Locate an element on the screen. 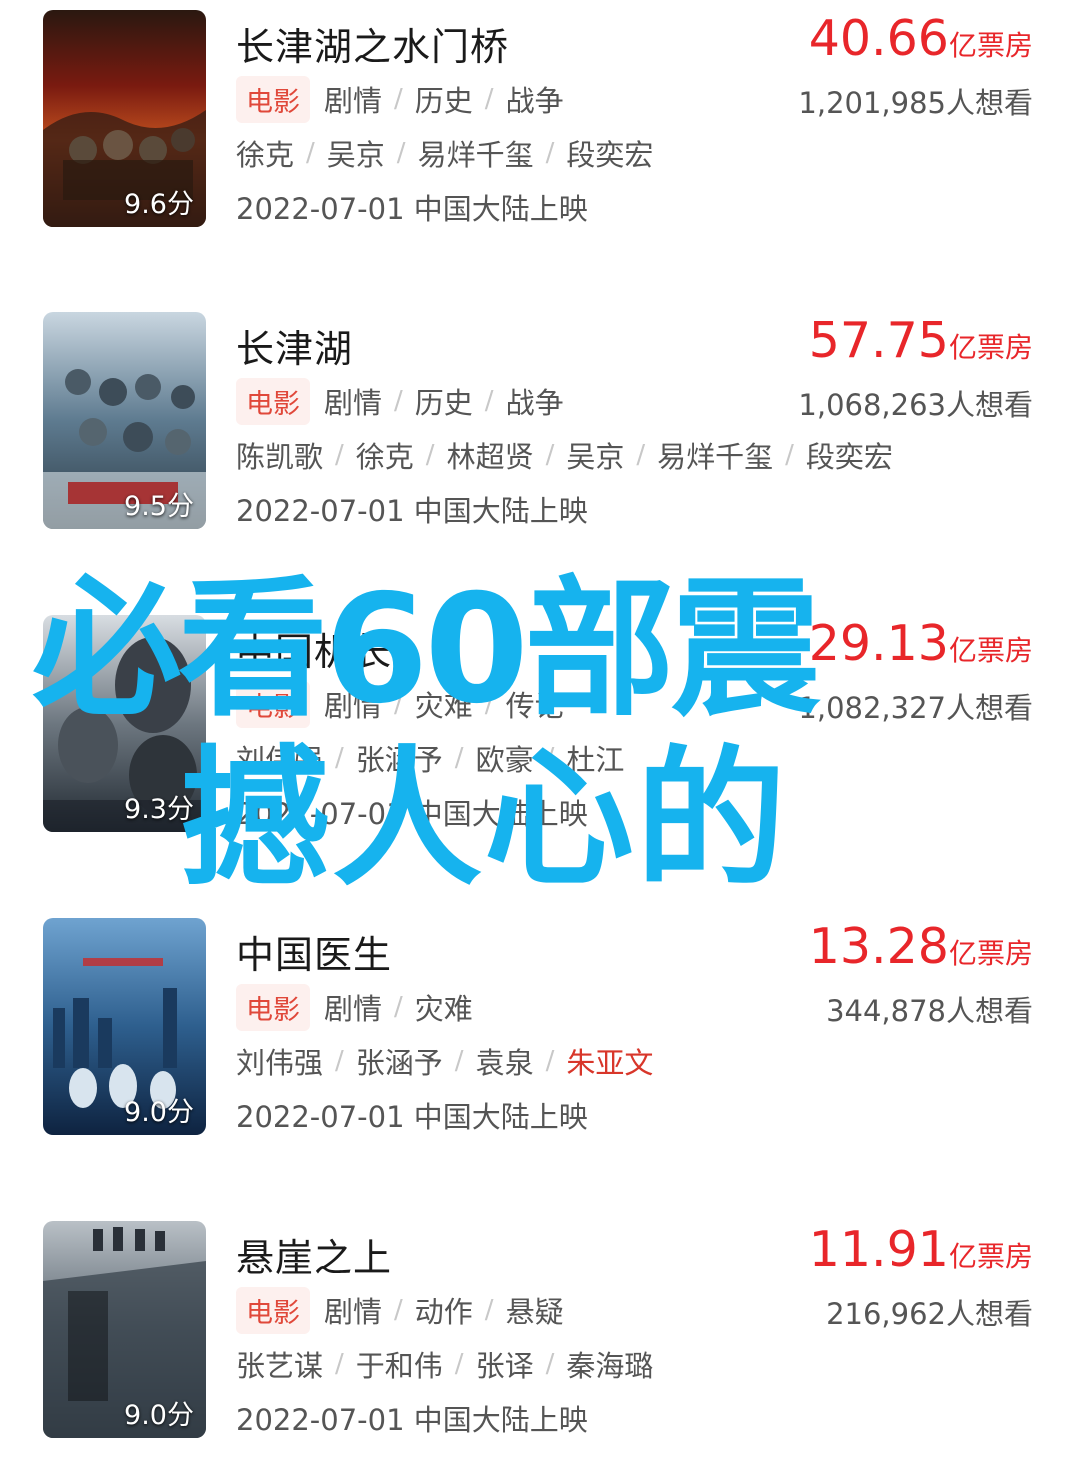  box-office: 57.75亿票房 is located at coordinates (921, 340).